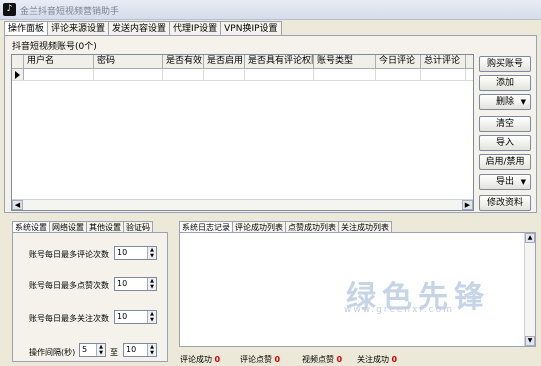  I want to click on comment-like-label: 评论点赞, so click(256, 359).